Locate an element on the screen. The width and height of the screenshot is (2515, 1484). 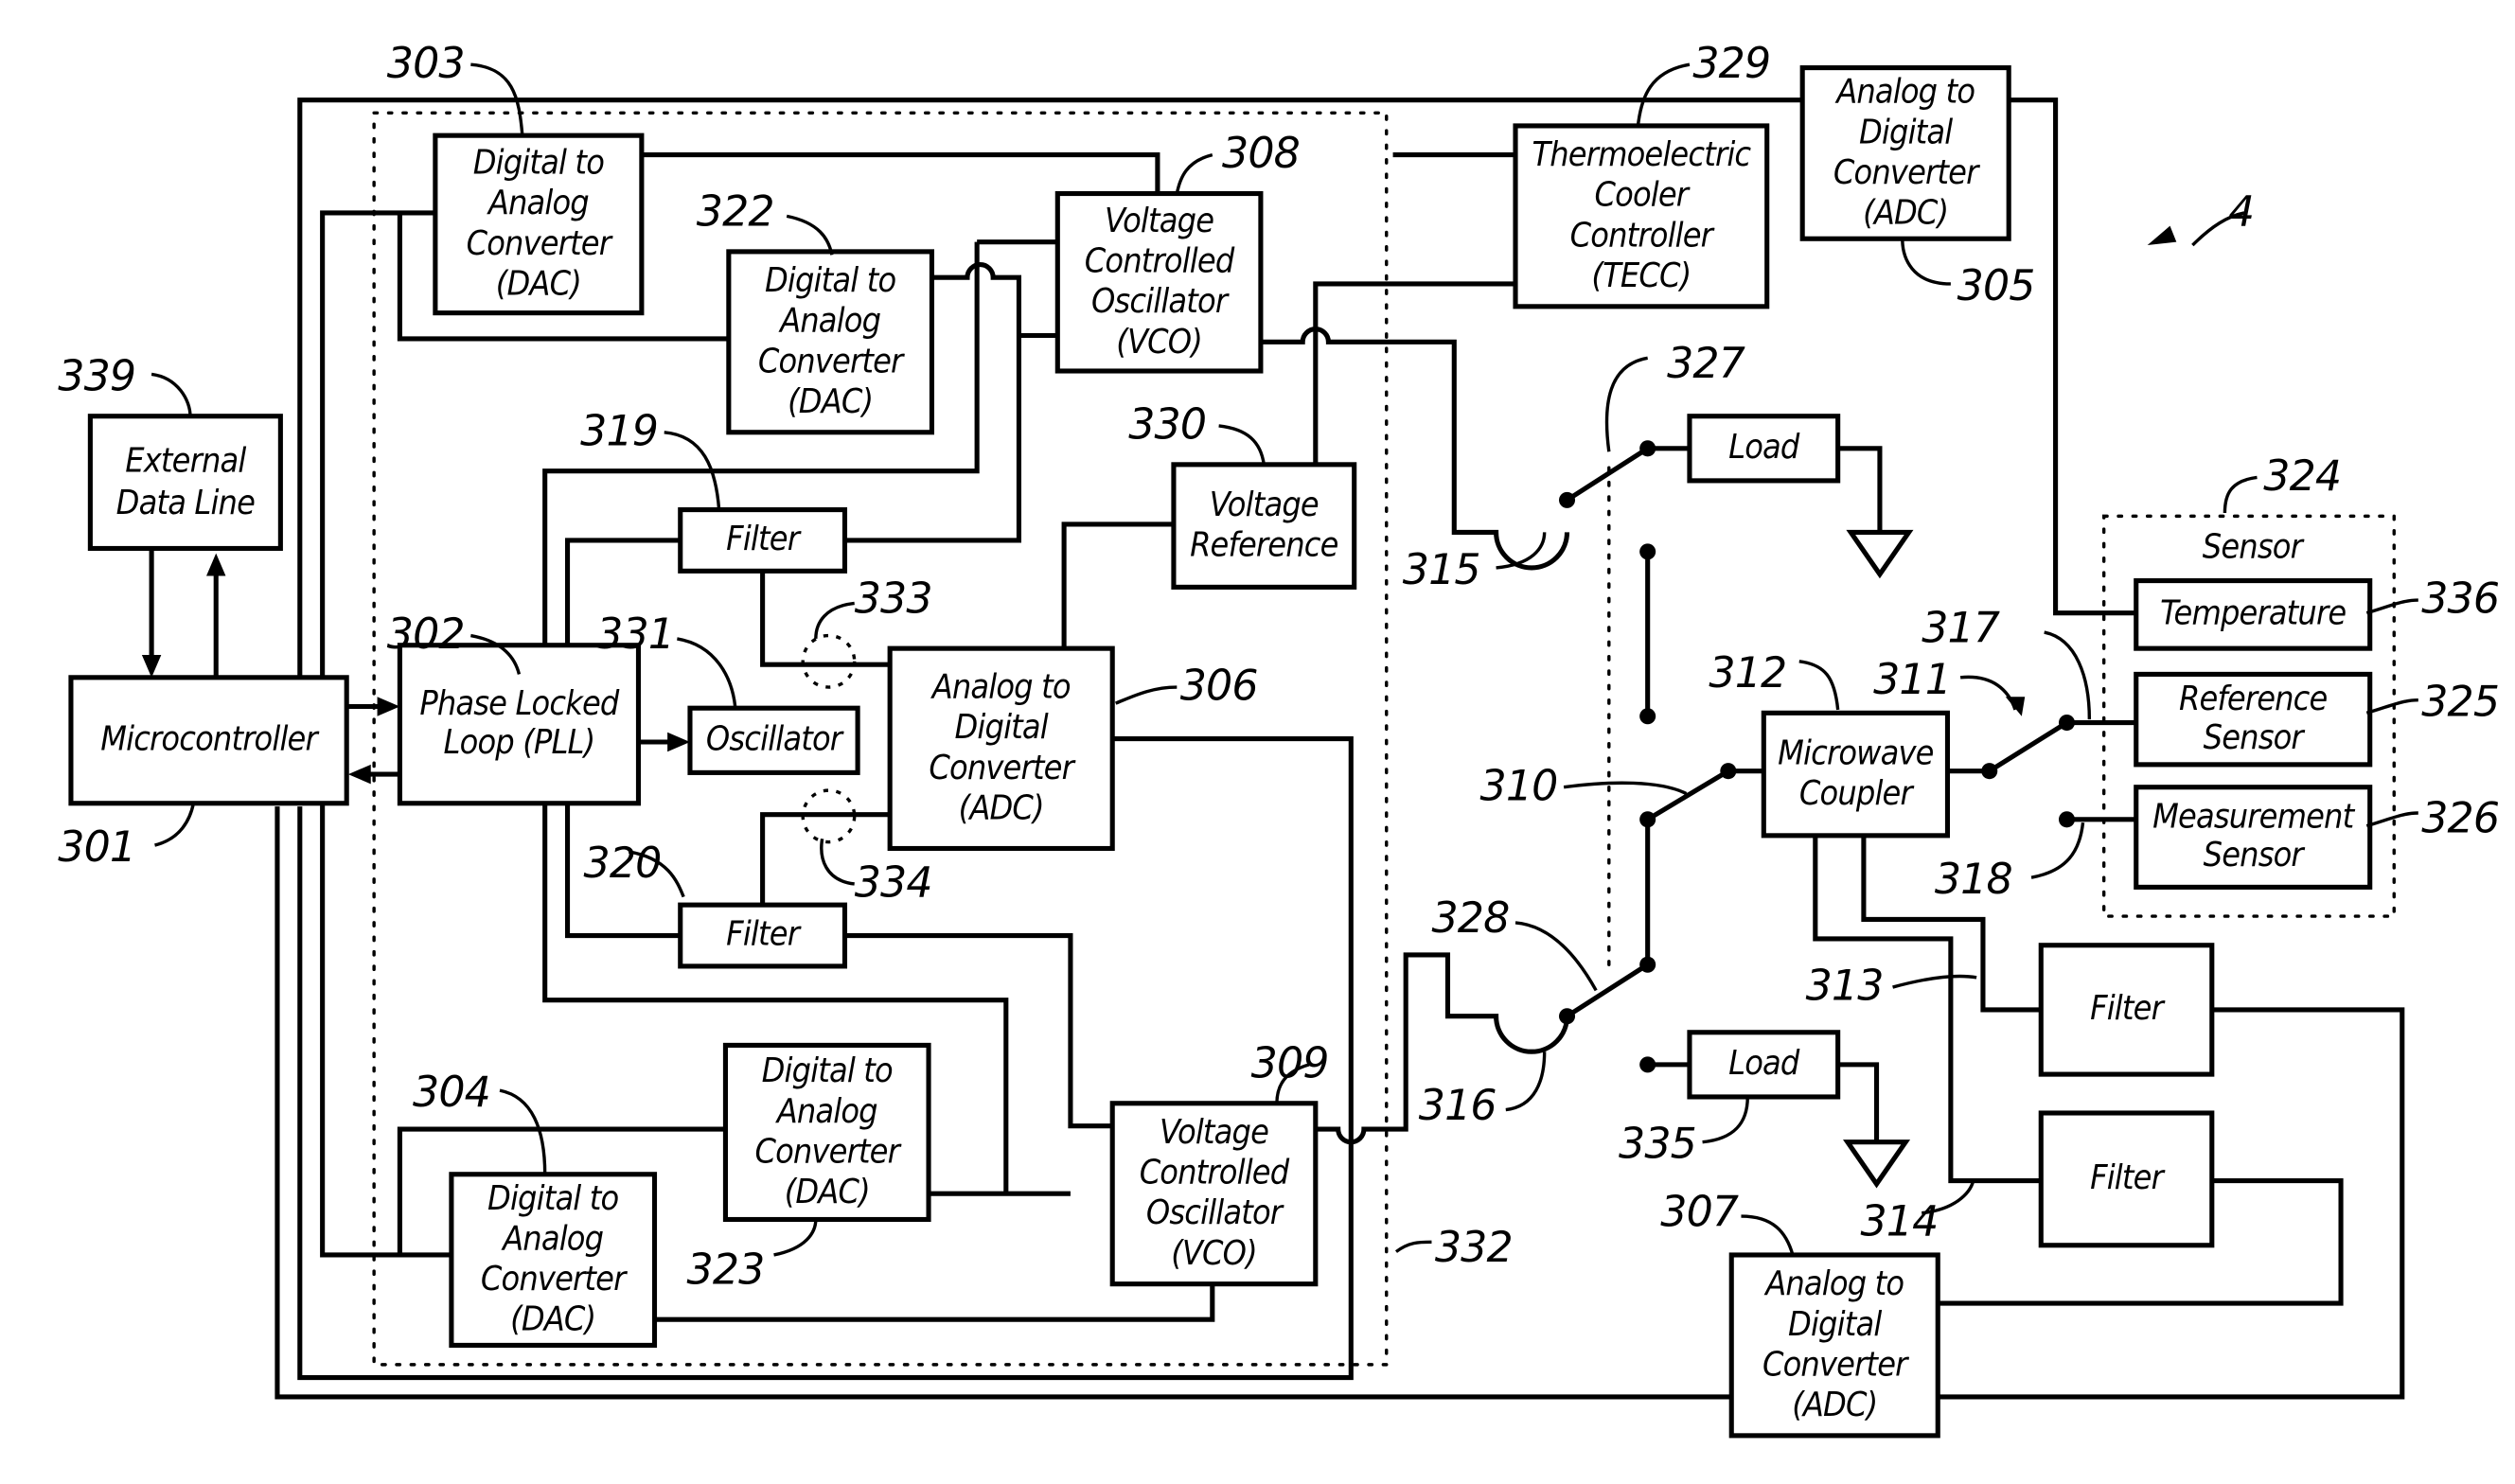
ref-327: 327 is located at coordinates (1706, 364).